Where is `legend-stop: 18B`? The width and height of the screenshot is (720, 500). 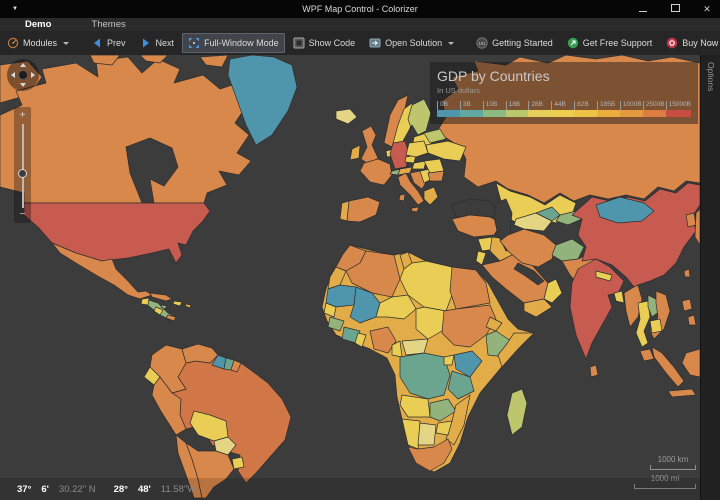
legend-stop: 18B is located at coordinates (517, 109).